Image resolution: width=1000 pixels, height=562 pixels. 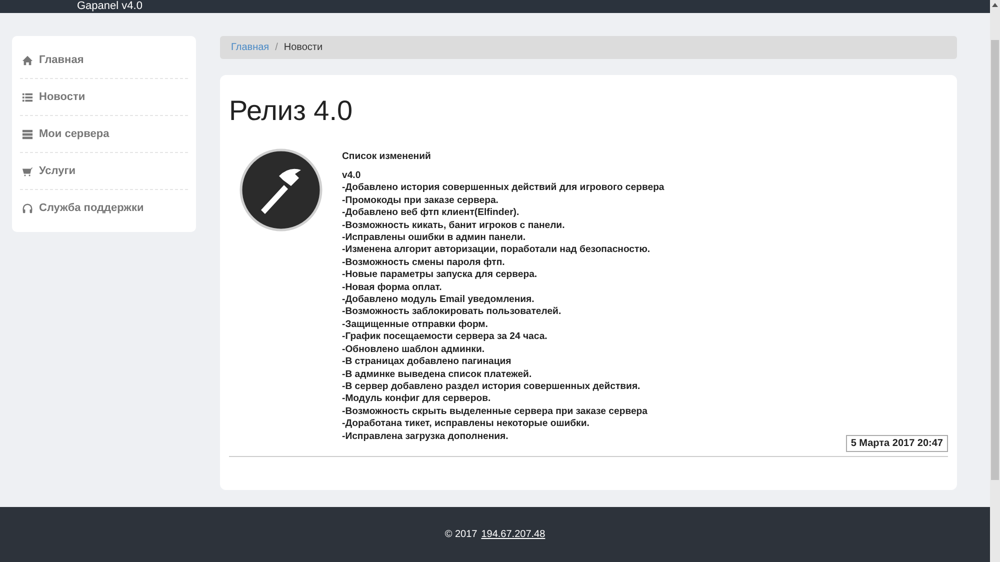 I want to click on scrollbar-thumb, so click(x=995, y=260).